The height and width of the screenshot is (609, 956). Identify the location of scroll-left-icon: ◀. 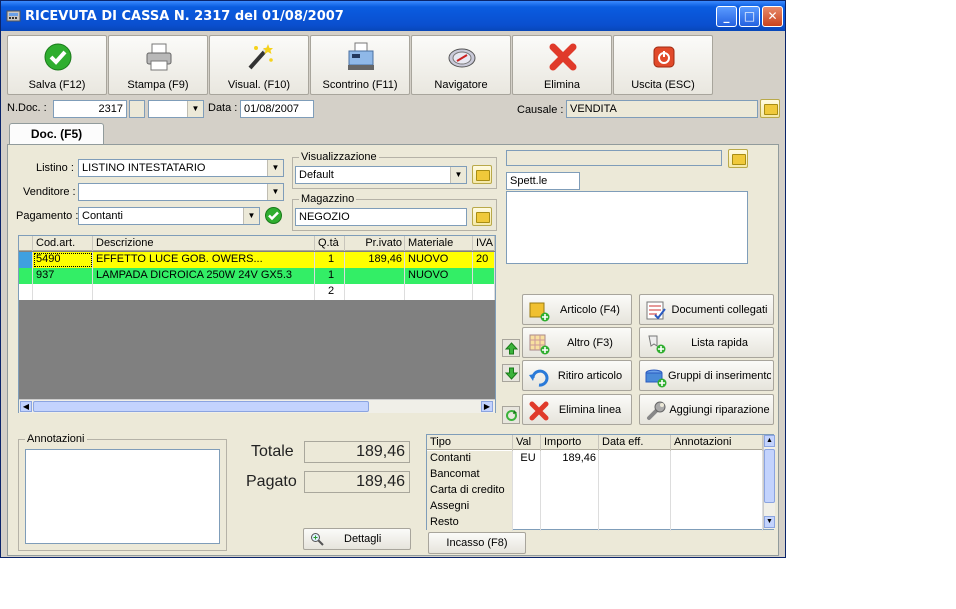
(26, 406).